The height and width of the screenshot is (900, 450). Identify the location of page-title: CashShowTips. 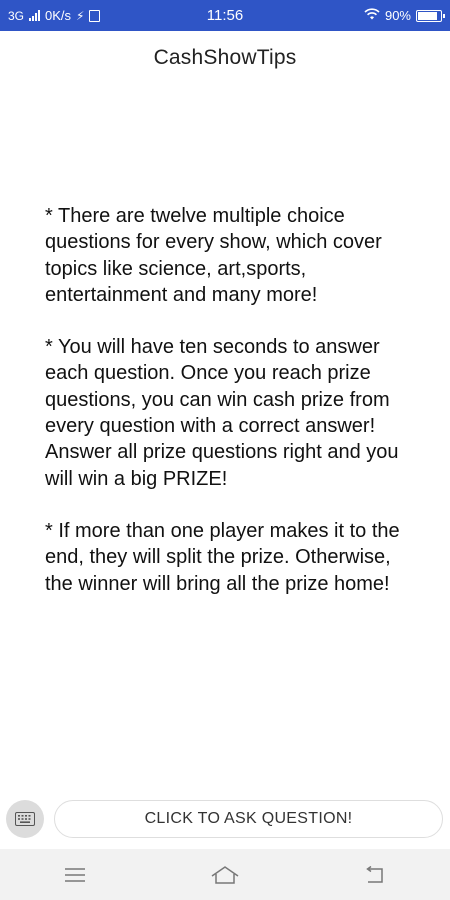
(225, 57).